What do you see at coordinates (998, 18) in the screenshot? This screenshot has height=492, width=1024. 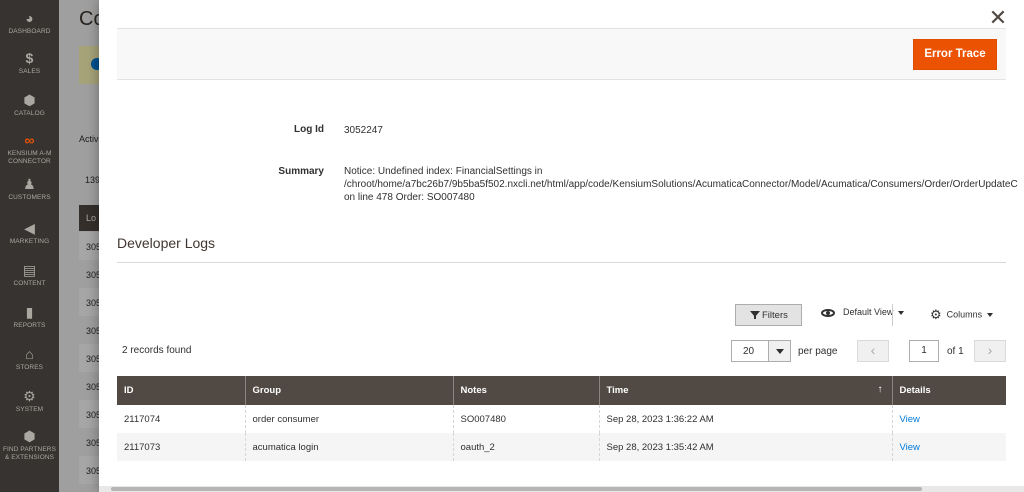 I see `close-icon: ✕` at bounding box center [998, 18].